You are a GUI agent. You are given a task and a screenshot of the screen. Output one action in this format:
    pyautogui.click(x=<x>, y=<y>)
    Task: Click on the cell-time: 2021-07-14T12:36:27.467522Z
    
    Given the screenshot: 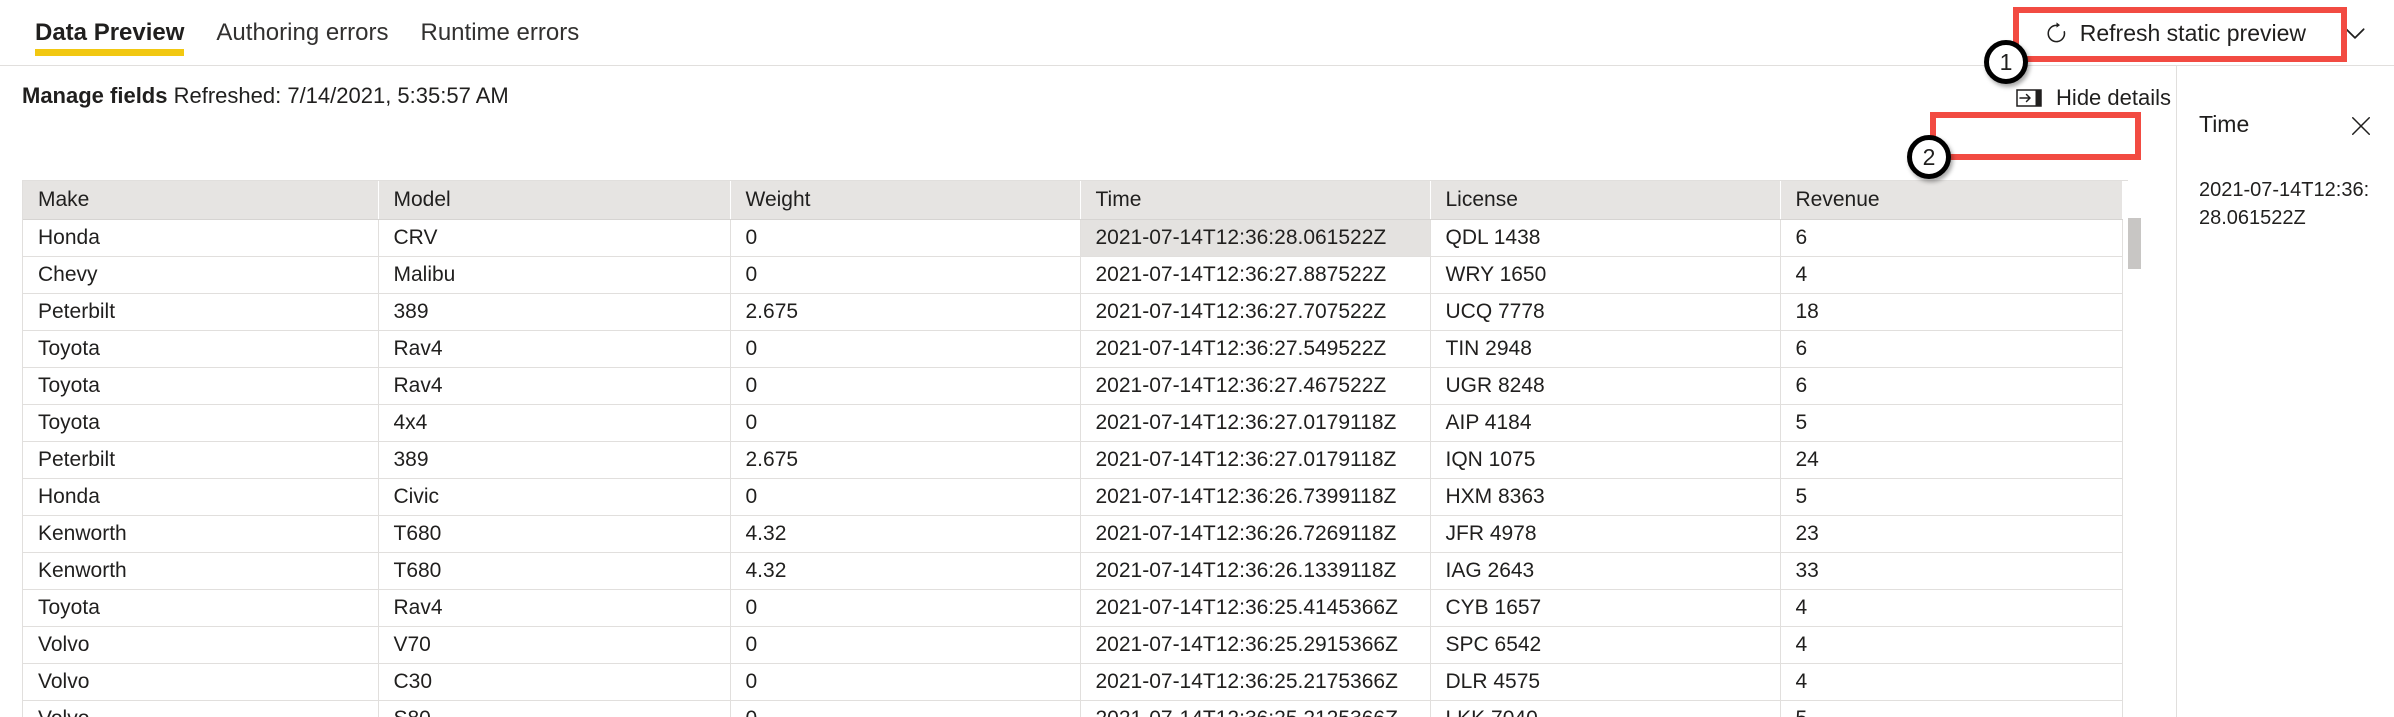 What is the action you would take?
    pyautogui.click(x=1255, y=386)
    